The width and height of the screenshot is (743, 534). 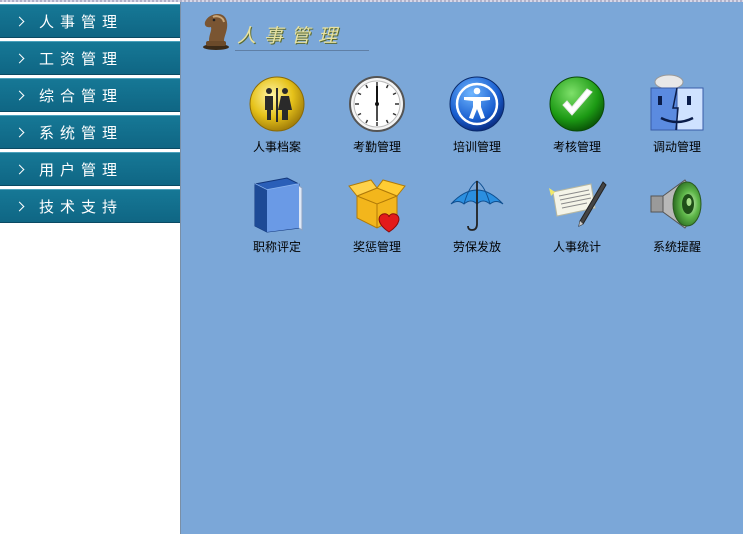 I want to click on module-label: 考勤管理, so click(x=376, y=147).